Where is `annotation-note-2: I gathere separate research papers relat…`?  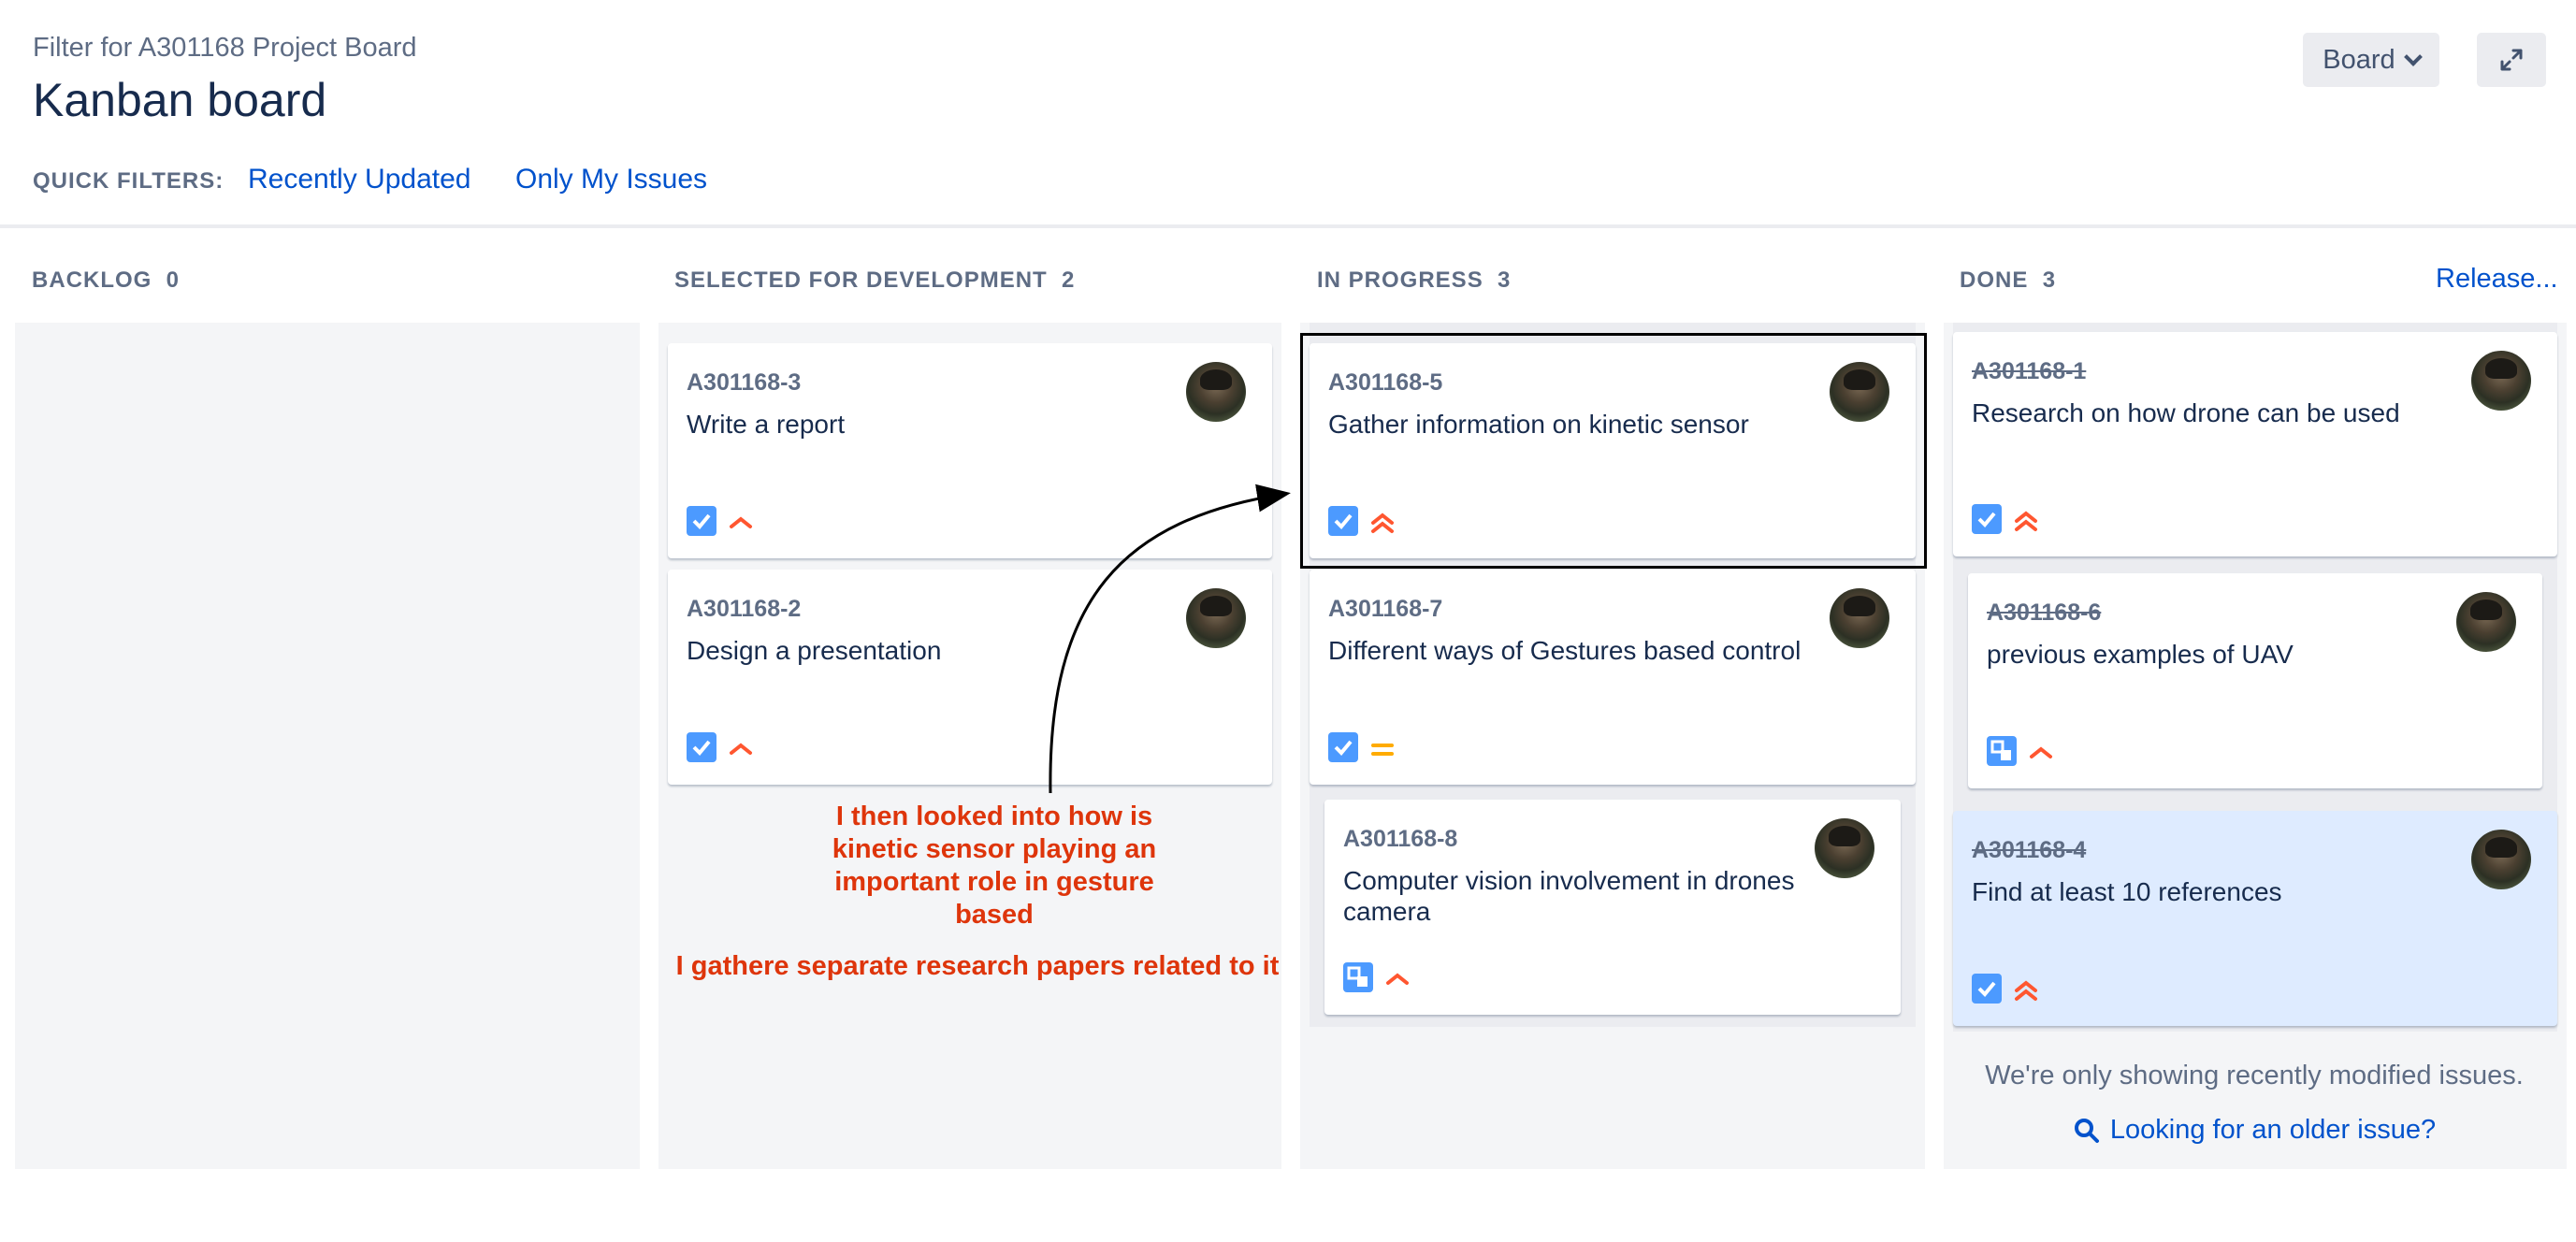 annotation-note-2: I gathere separate research papers relat… is located at coordinates (977, 966).